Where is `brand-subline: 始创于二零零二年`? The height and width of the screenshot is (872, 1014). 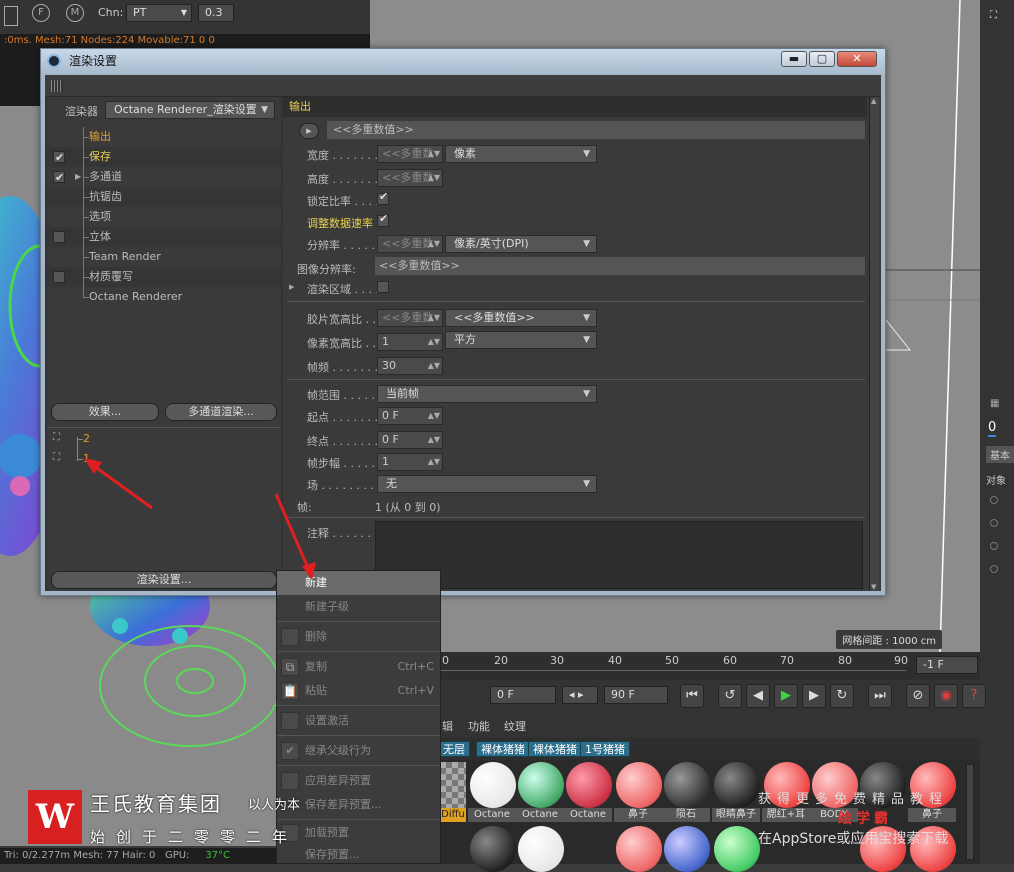 brand-subline: 始创于二零零二年 is located at coordinates (194, 837).